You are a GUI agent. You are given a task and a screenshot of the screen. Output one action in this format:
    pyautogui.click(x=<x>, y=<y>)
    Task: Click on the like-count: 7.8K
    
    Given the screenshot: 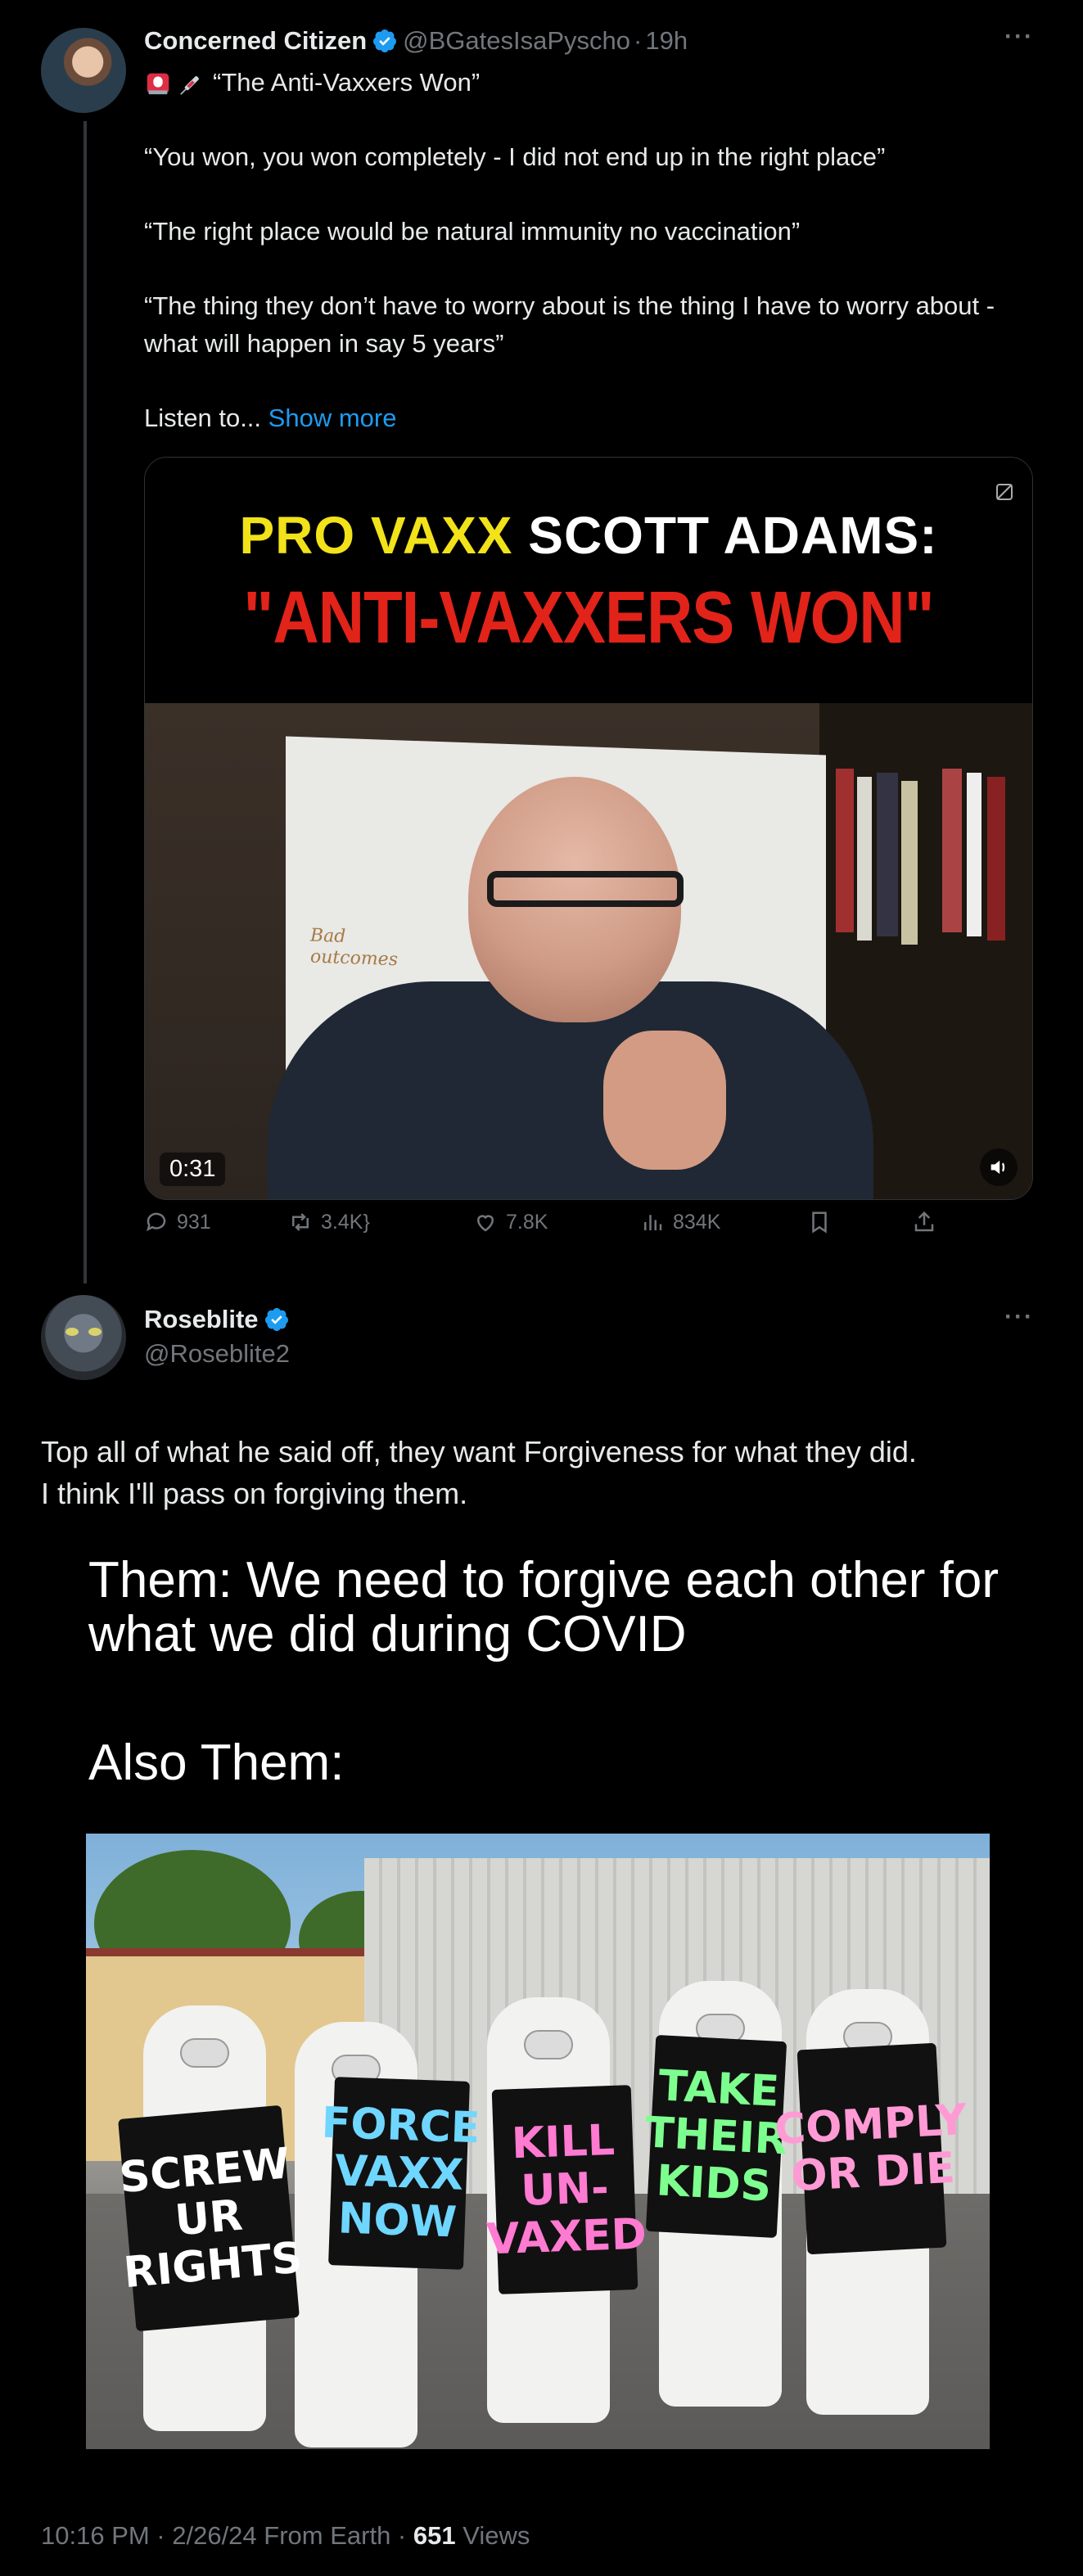 What is the action you would take?
    pyautogui.click(x=527, y=1222)
    